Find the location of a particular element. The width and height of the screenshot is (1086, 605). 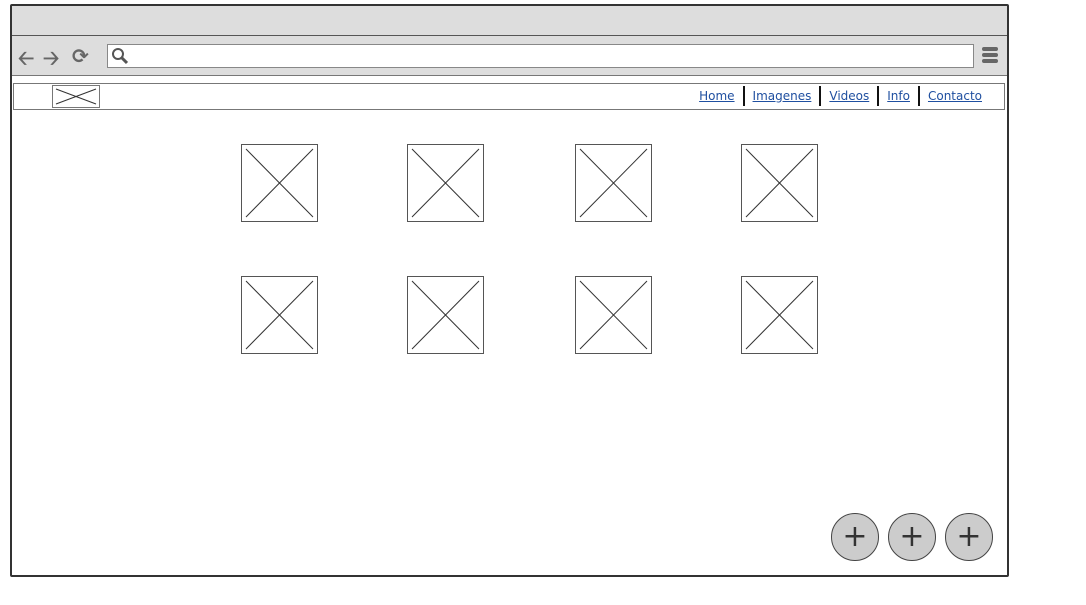

search-icon is located at coordinates (120, 56).